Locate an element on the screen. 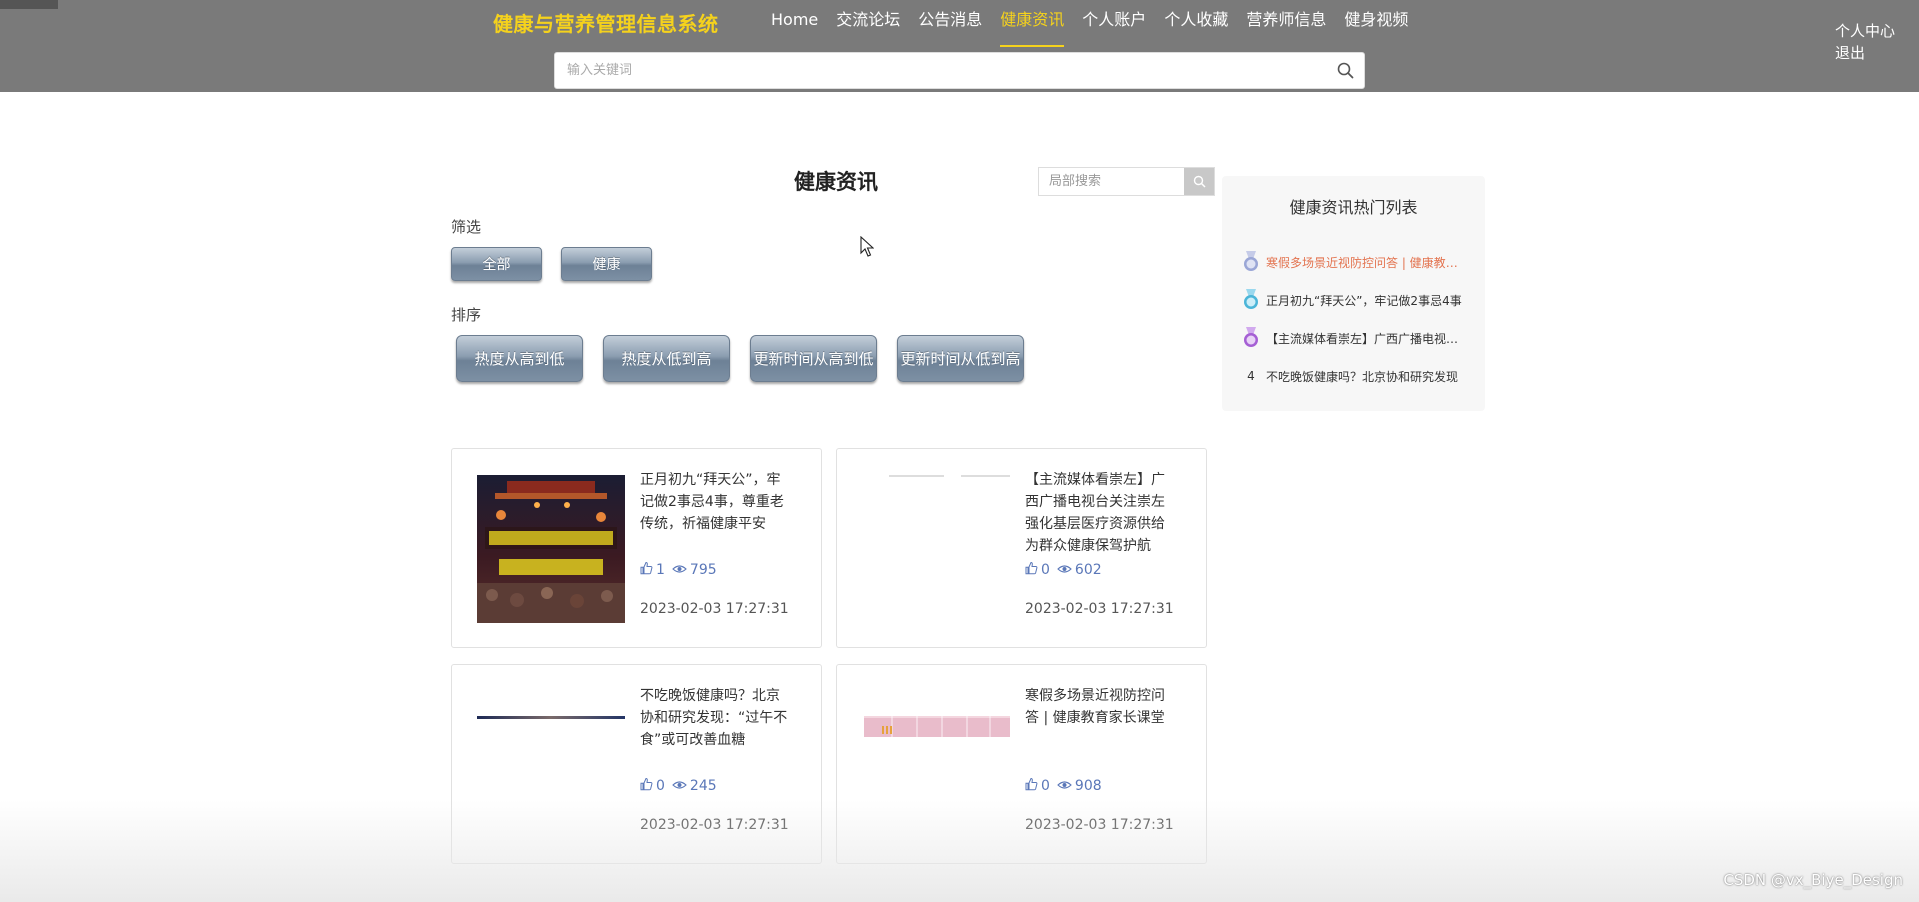 The image size is (1919, 902). global-search is located at coordinates (959, 70).